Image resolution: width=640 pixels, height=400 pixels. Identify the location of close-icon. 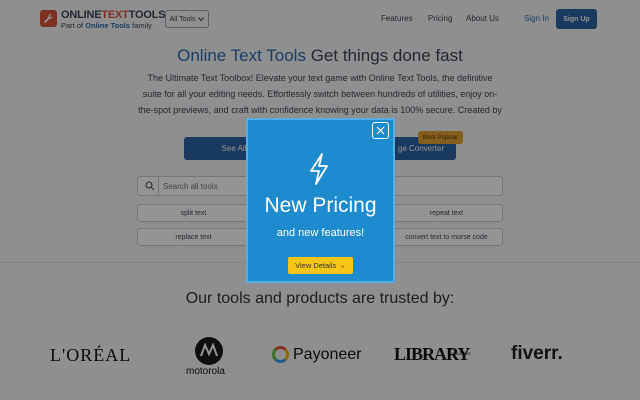
(380, 130).